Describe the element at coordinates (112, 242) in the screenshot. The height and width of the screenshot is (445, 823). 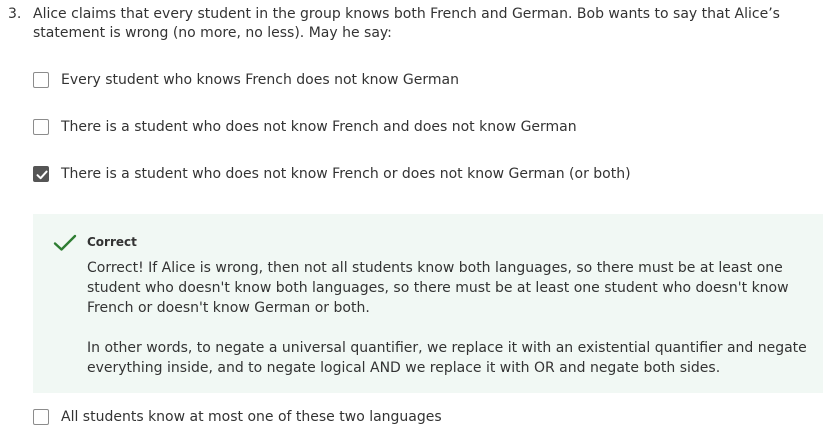
I see `feedback-title: Correct` at that location.